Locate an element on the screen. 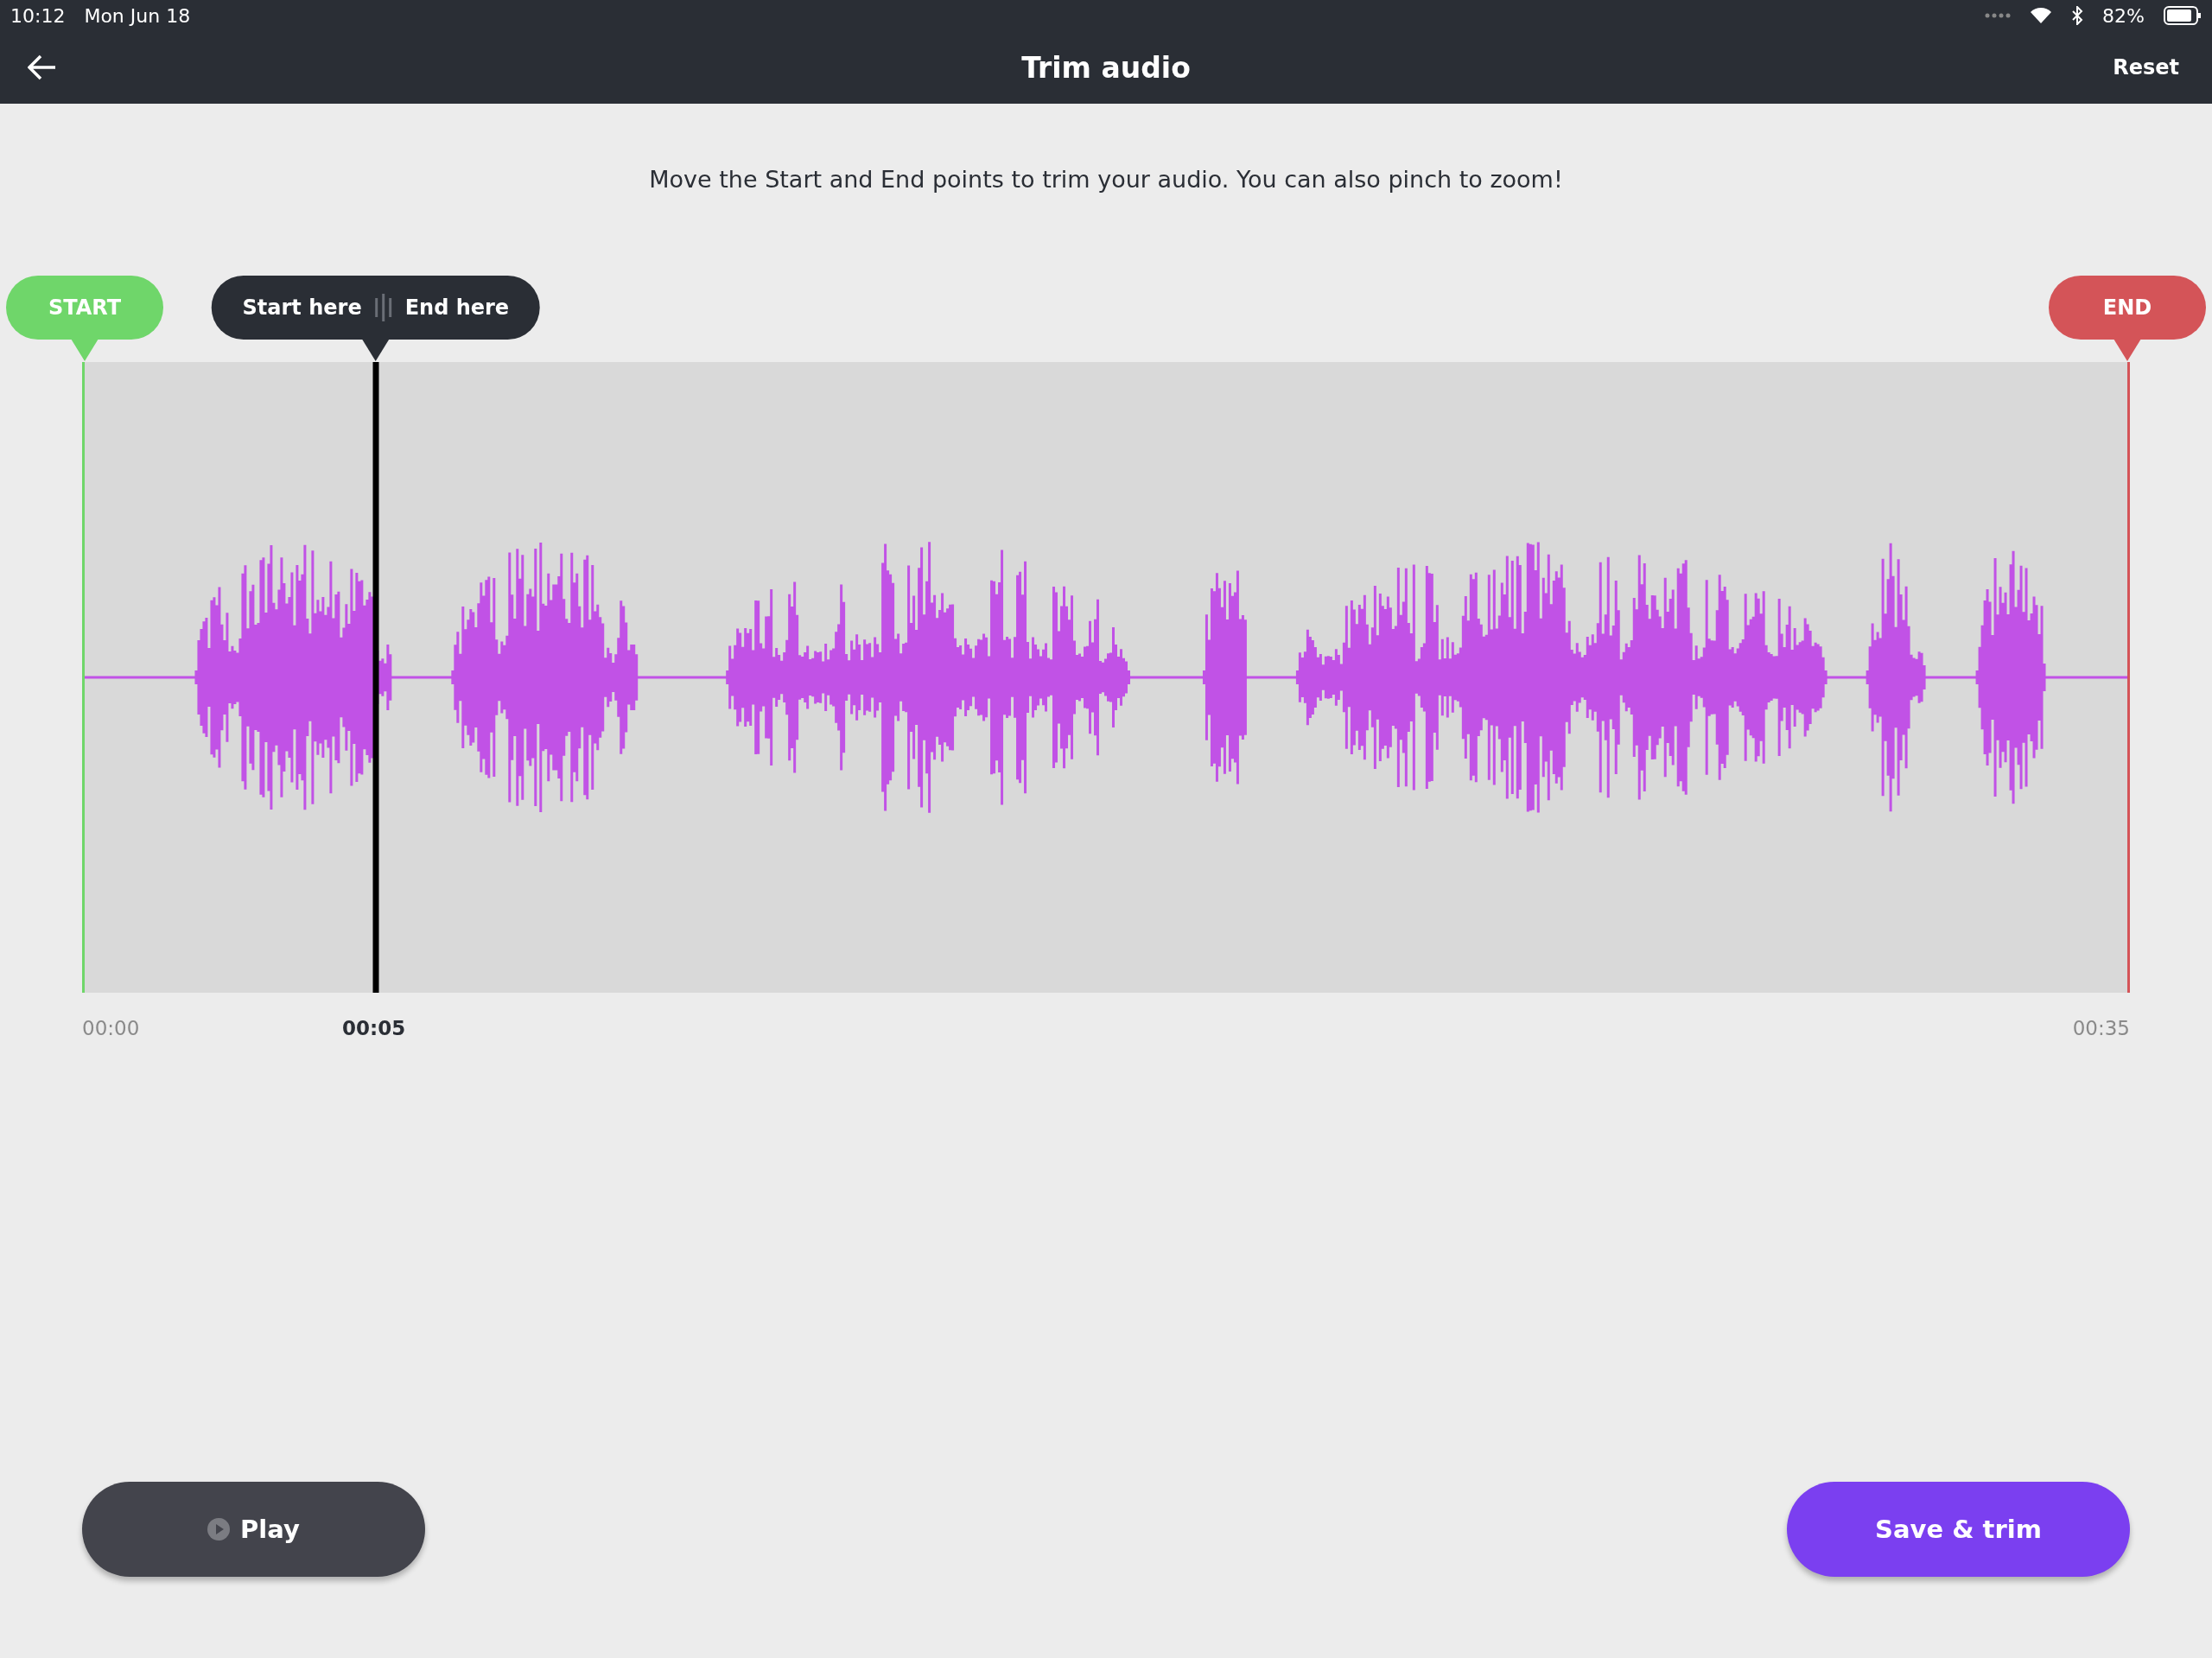  back-arrow-icon is located at coordinates (42, 67).